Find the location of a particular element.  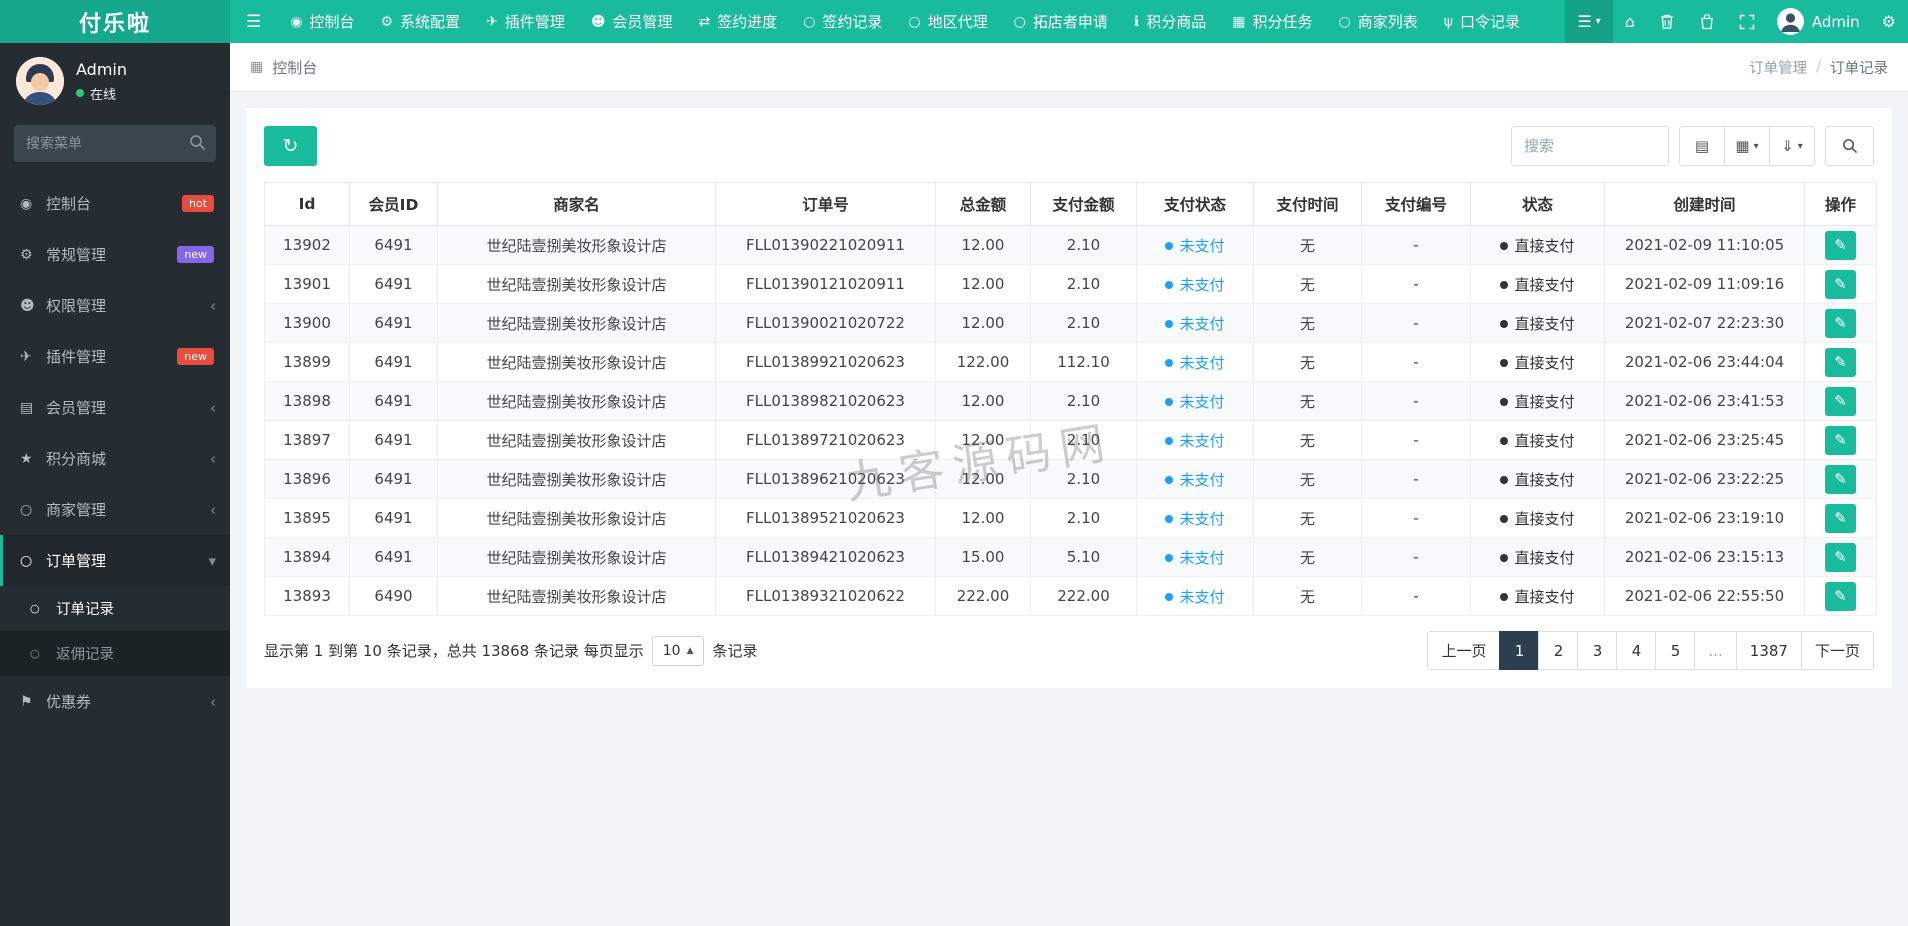

trash-icon is located at coordinates (1667, 21).